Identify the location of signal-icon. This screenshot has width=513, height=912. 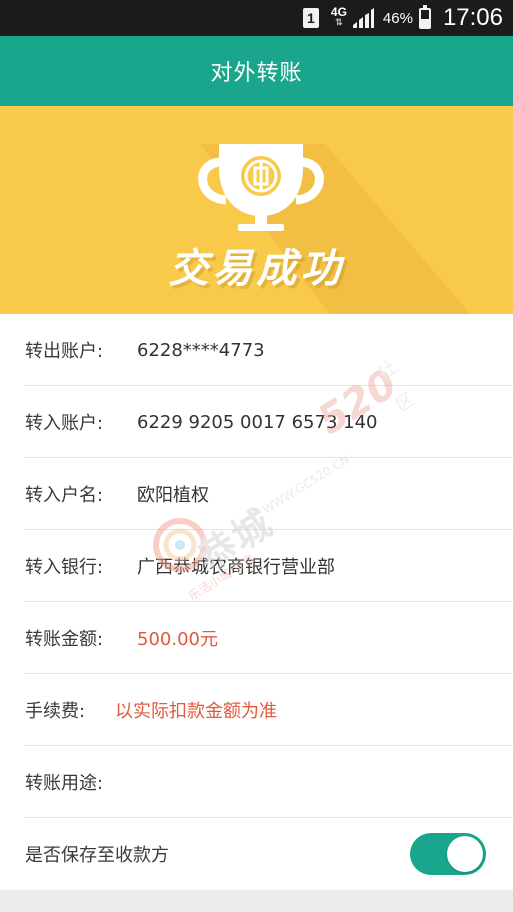
(363, 18).